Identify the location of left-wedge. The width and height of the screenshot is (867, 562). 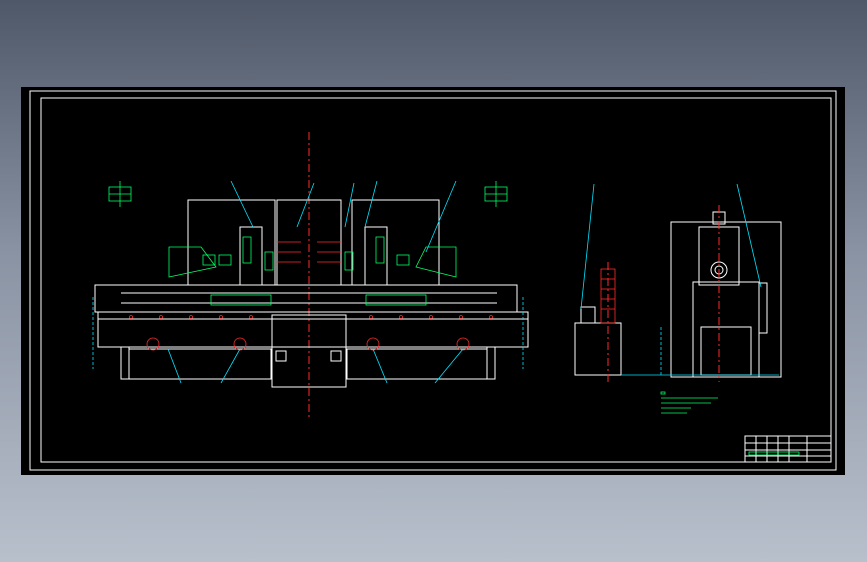
(192, 262).